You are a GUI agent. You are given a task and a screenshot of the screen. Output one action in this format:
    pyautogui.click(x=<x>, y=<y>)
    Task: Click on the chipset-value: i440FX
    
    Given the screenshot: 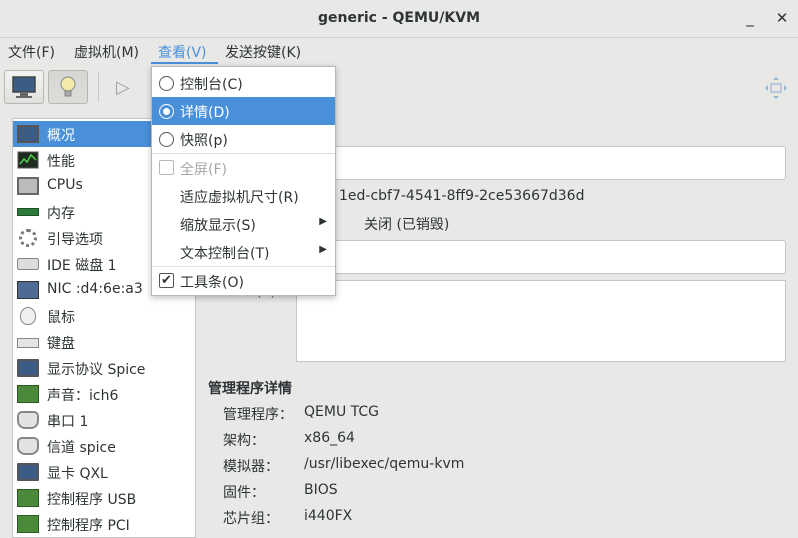 What is the action you would take?
    pyautogui.click(x=328, y=516)
    